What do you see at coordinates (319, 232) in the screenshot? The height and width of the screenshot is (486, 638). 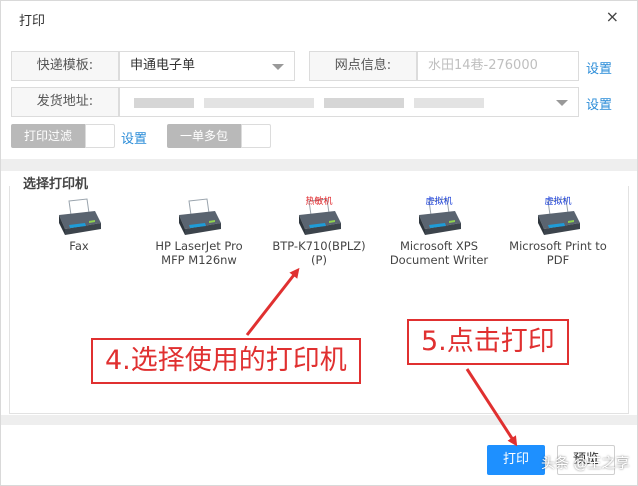 I see `printer-item: 热敏机 BTP-K710(BPLZ) (P)` at bounding box center [319, 232].